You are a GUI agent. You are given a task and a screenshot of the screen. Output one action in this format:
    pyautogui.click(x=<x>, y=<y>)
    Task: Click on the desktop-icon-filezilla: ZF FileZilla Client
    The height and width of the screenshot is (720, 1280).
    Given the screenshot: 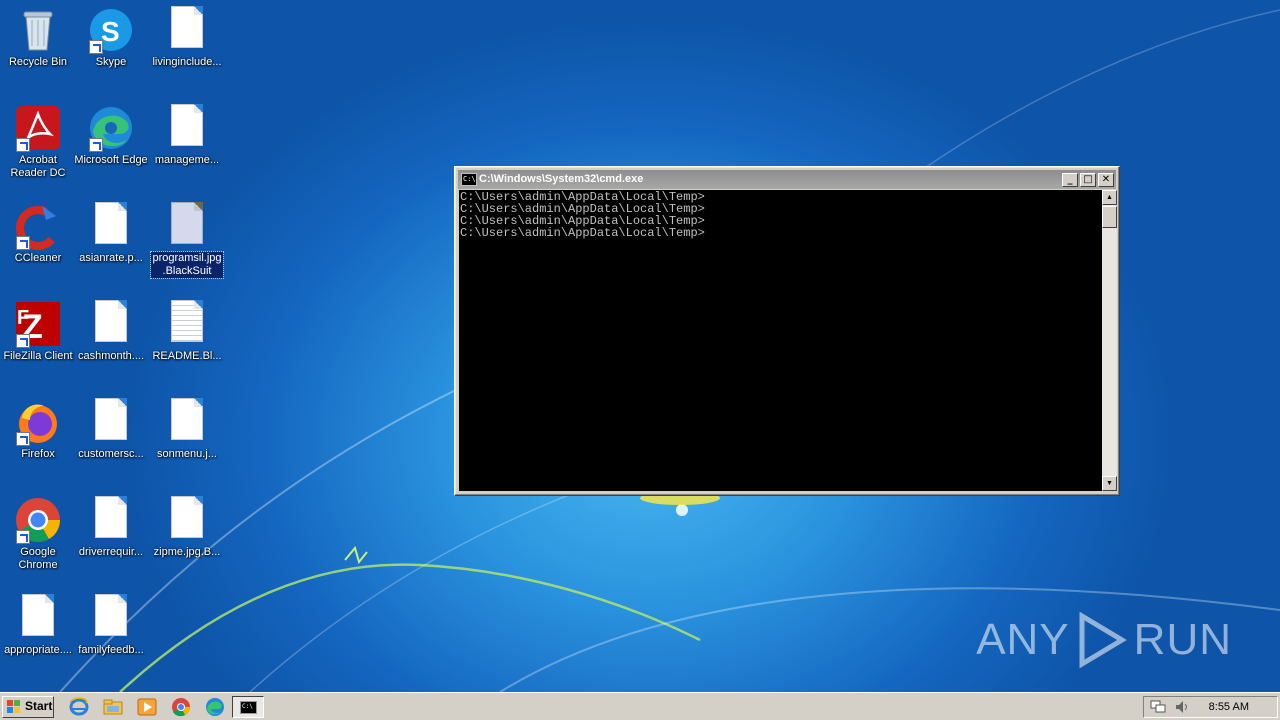 What is the action you would take?
    pyautogui.click(x=38, y=344)
    